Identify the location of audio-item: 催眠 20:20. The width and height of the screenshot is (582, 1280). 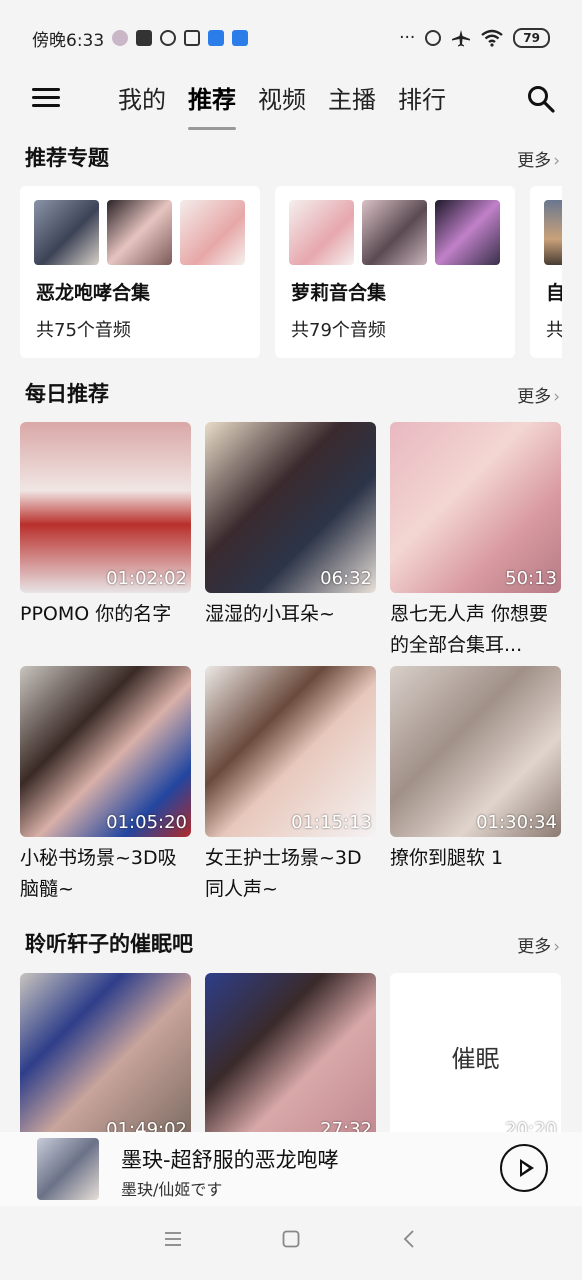
(475, 1058).